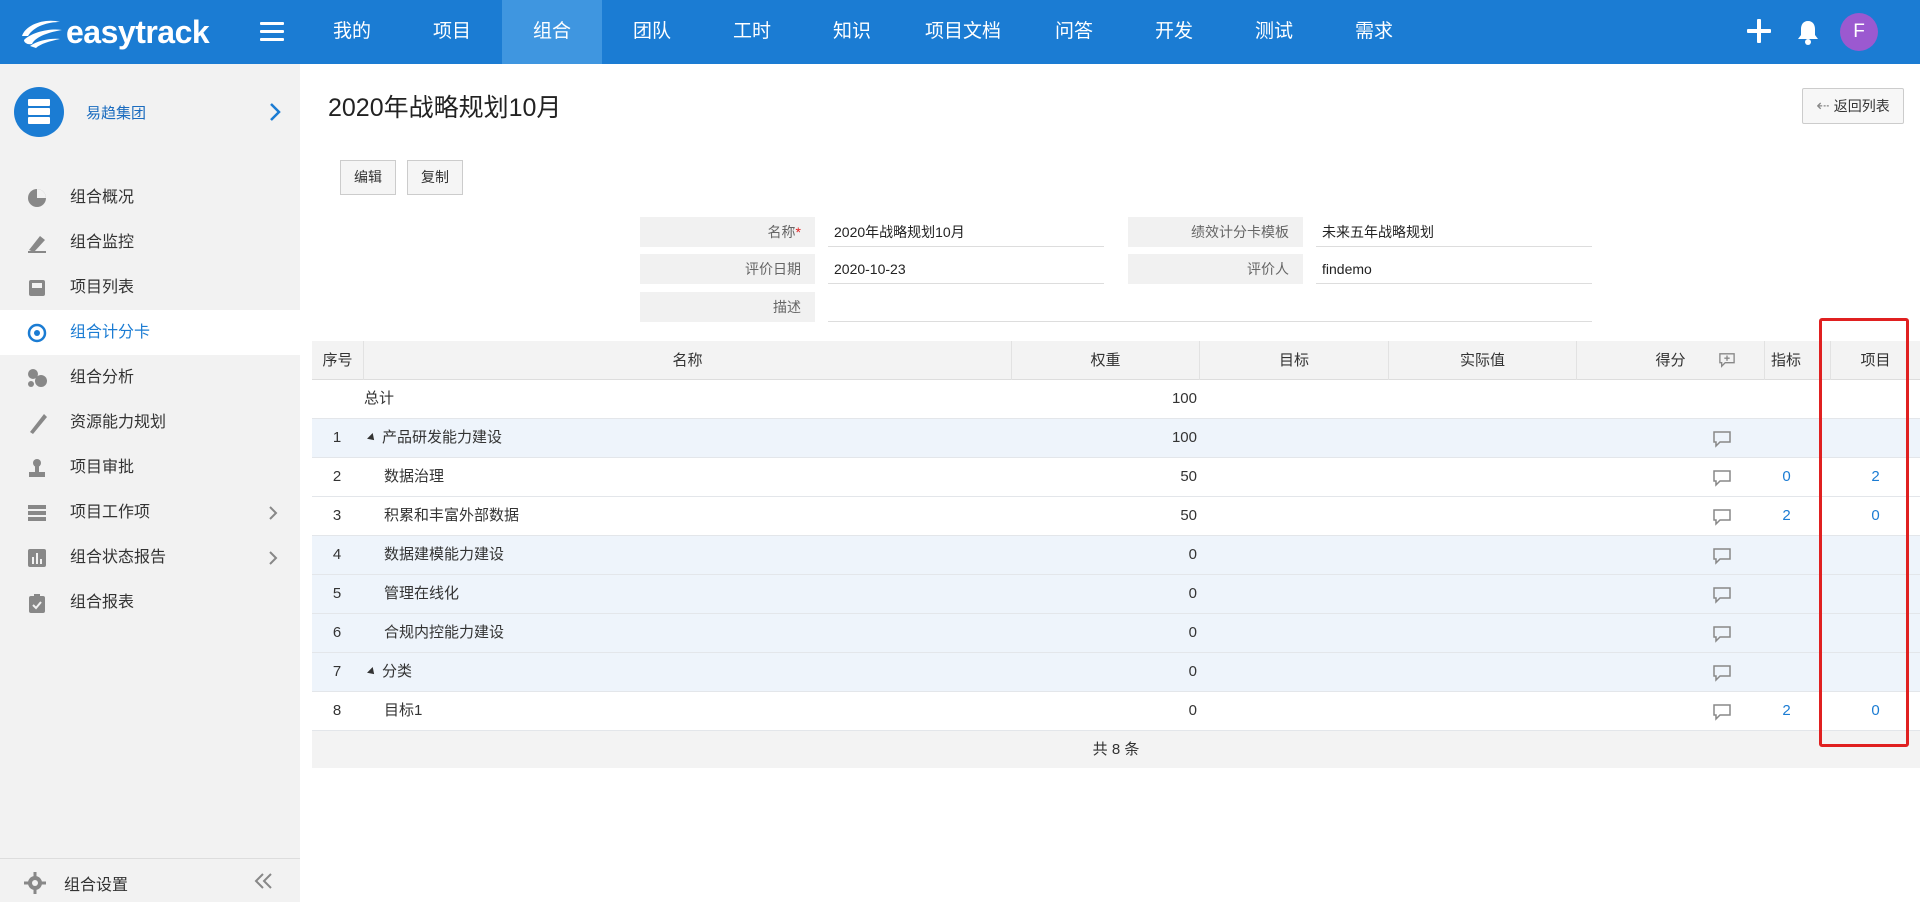 This screenshot has height=902, width=1920. I want to click on date-label: 评价日期, so click(727, 269).